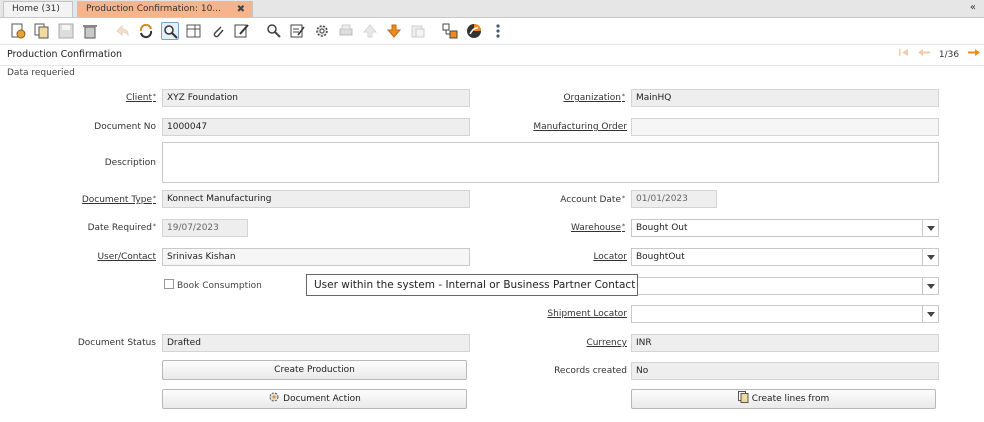 The height and width of the screenshot is (422, 984). Describe the element at coordinates (125, 127) in the screenshot. I see `document-no-label: Document No` at that location.